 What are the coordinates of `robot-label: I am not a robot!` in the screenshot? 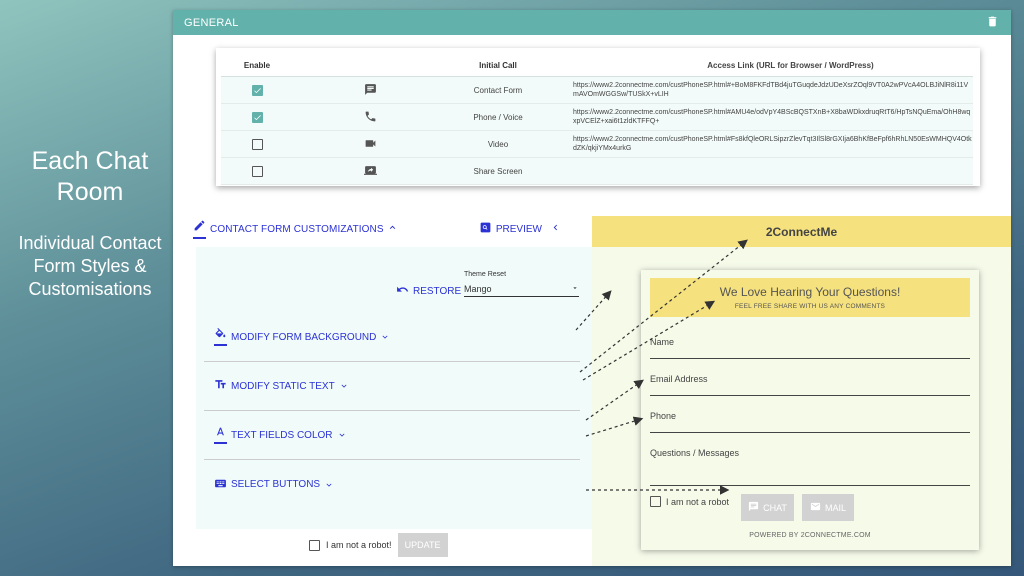 It's located at (359, 545).